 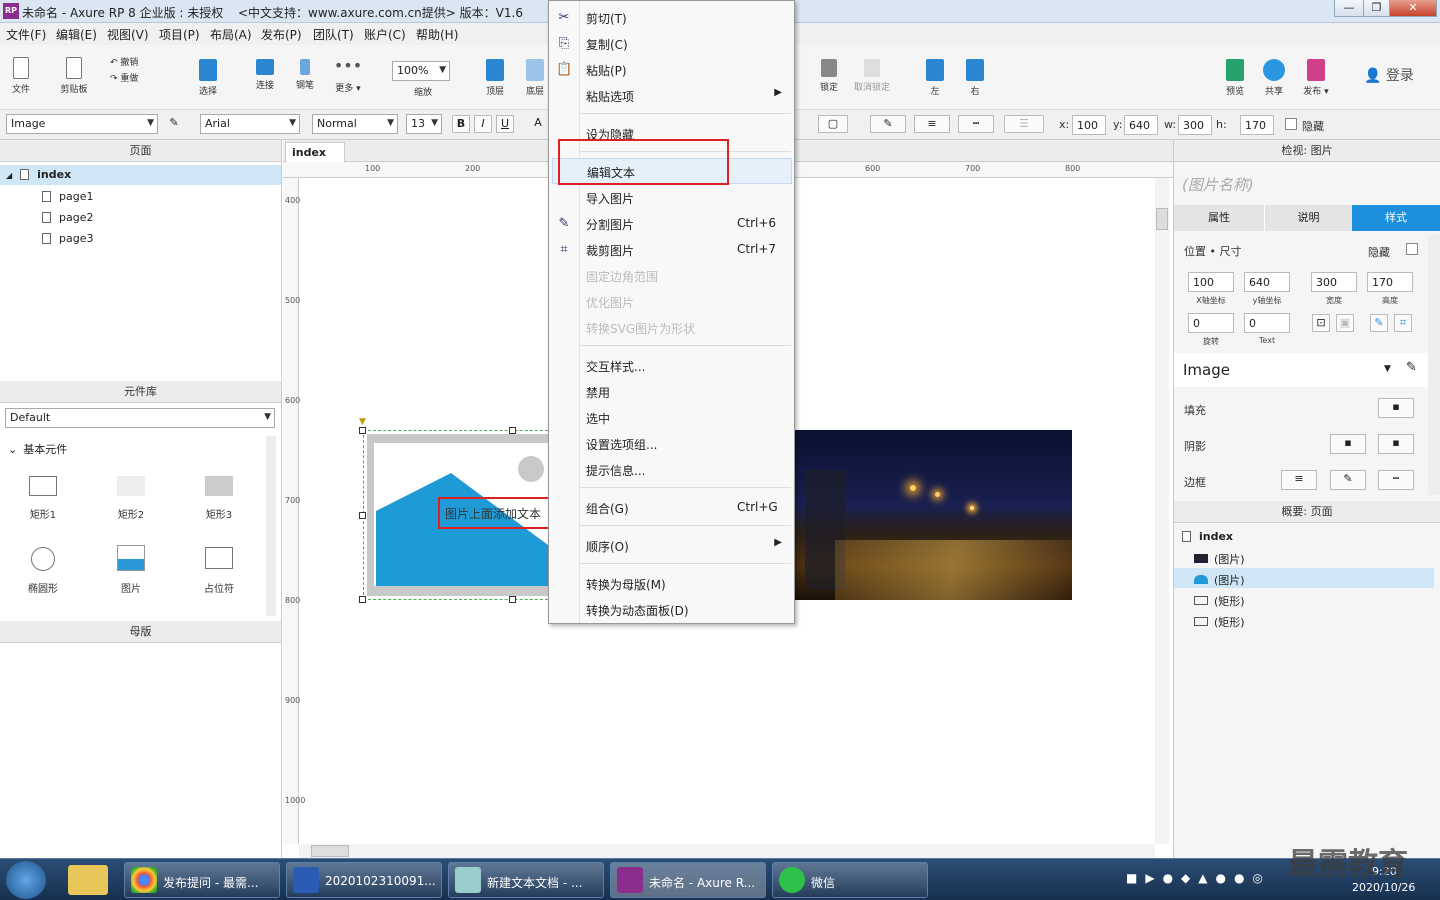 What do you see at coordinates (671, 392) in the screenshot?
I see `menu-item-disable: 禁用` at bounding box center [671, 392].